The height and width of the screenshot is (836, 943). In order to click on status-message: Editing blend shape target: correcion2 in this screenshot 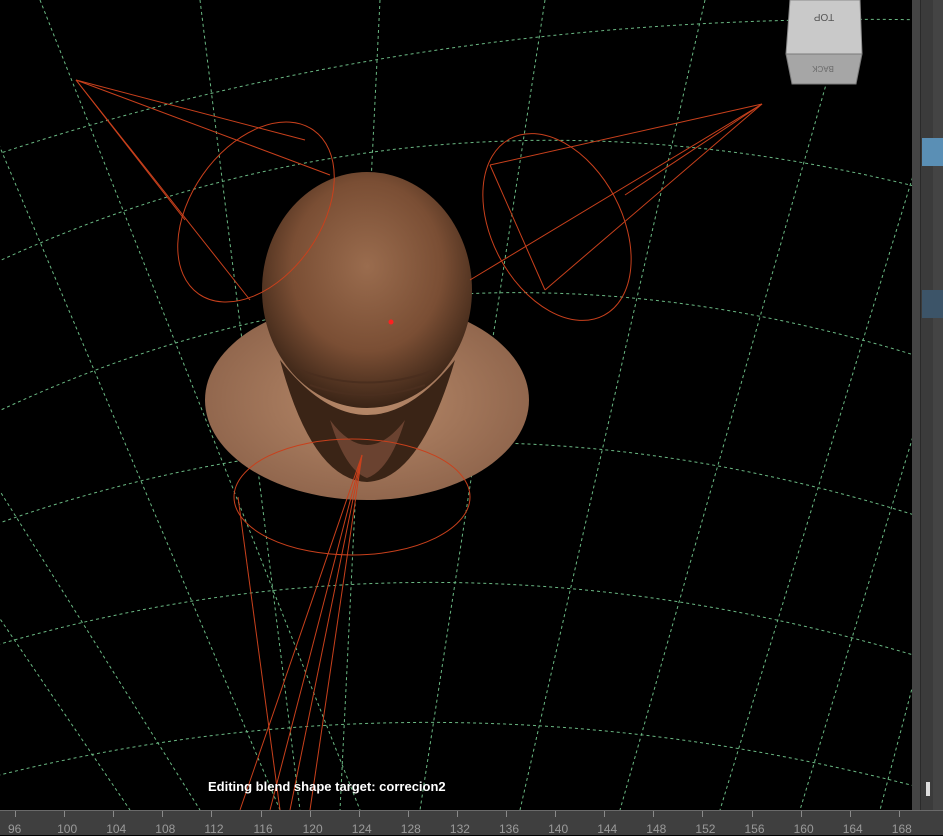, I will do `click(327, 786)`.